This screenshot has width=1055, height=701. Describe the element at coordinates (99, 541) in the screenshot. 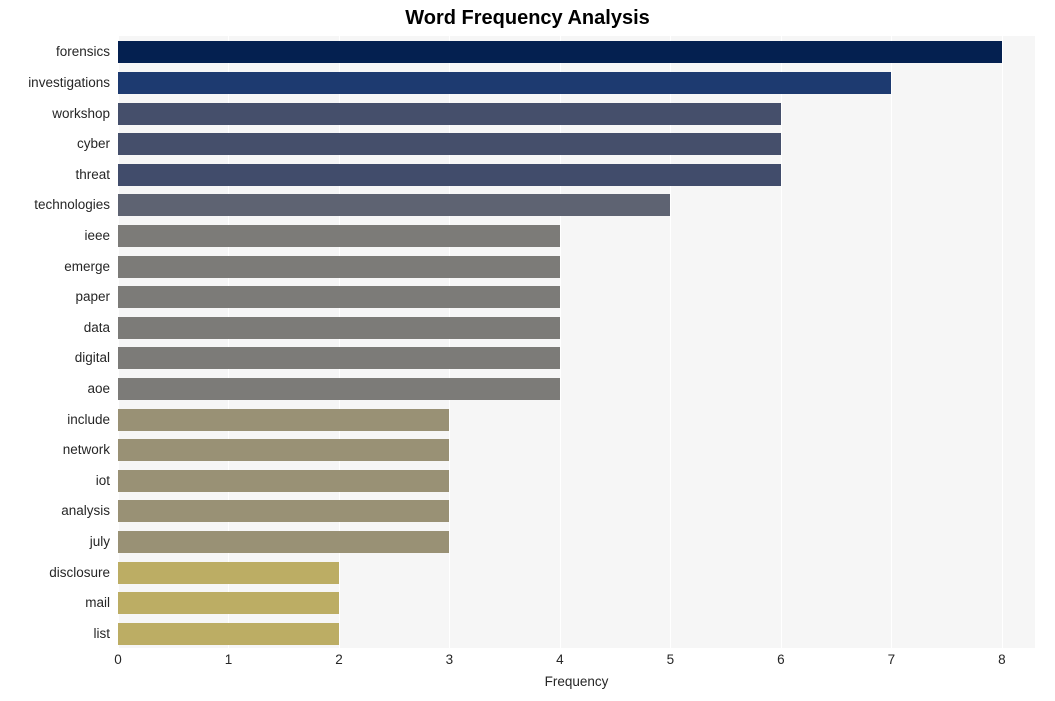

I see `y-tick-label-july: july` at that location.